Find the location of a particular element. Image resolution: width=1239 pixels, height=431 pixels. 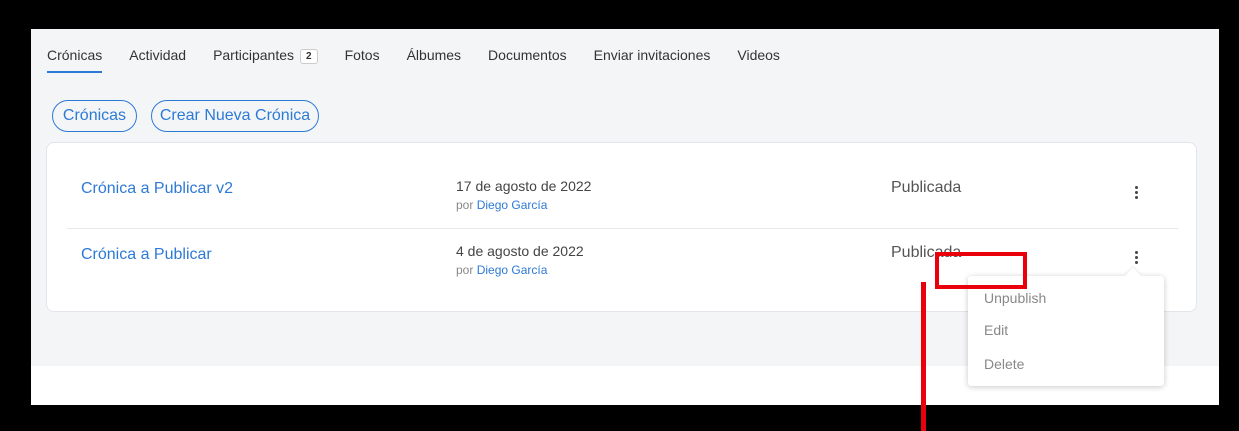

tab-actividad: Actividad is located at coordinates (157, 54).